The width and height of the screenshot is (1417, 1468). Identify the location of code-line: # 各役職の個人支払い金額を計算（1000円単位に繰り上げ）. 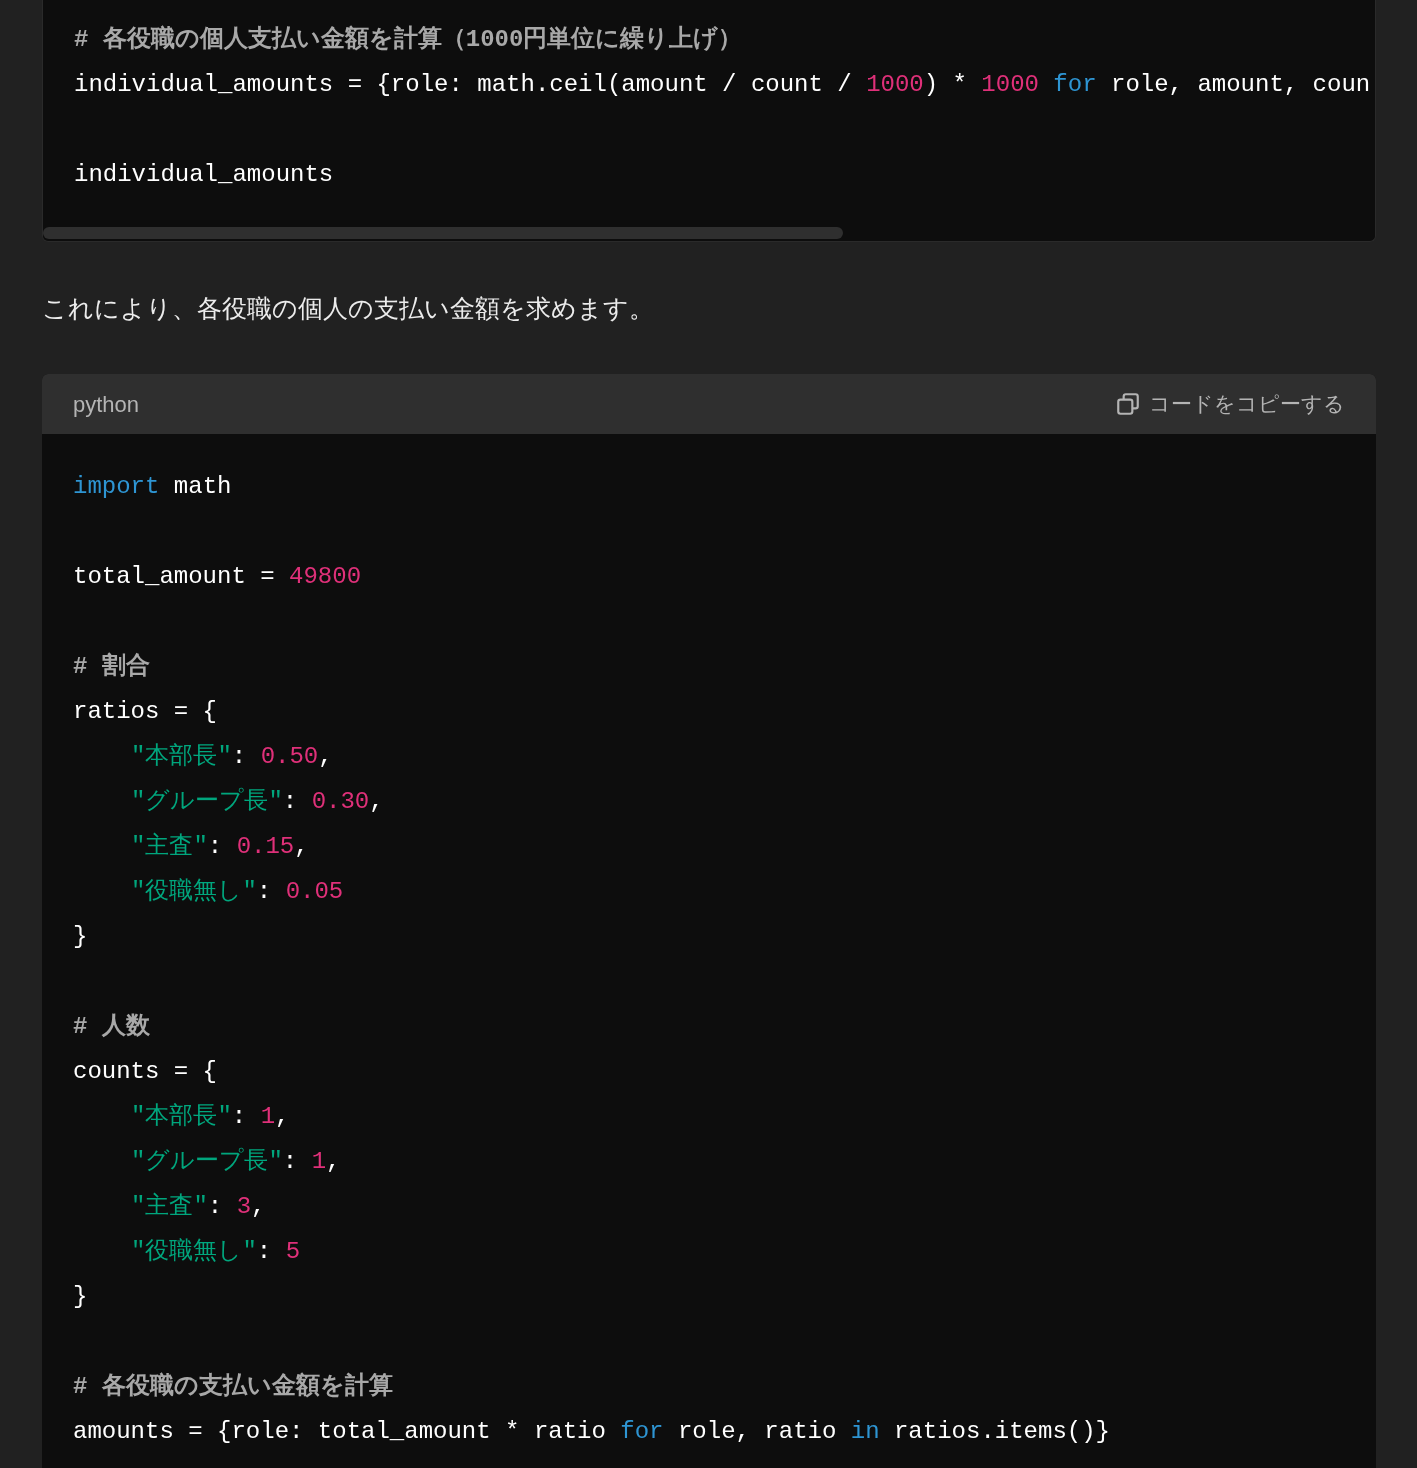
(409, 39).